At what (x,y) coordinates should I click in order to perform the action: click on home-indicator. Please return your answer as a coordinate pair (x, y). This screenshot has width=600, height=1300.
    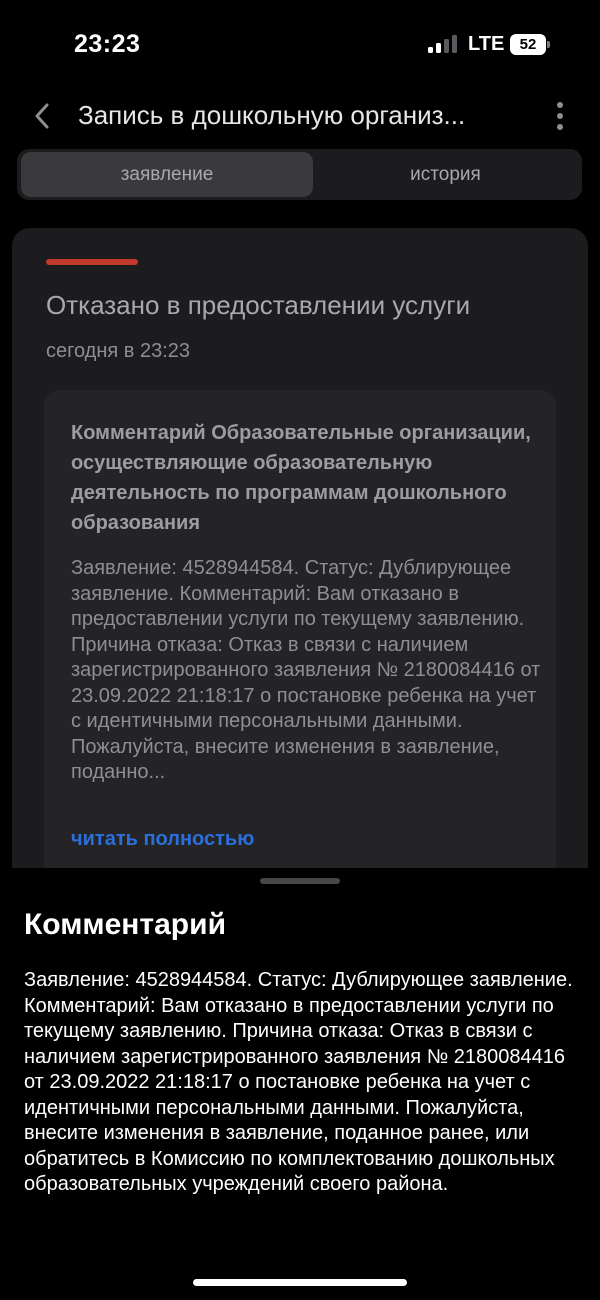
    Looking at the image, I should click on (300, 1282).